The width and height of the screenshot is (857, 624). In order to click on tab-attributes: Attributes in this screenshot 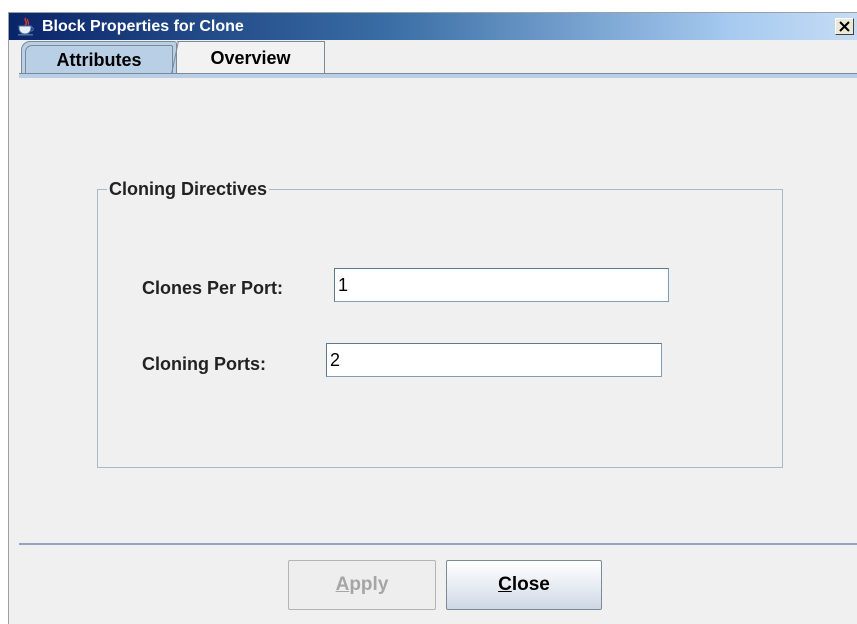, I will do `click(99, 57)`.